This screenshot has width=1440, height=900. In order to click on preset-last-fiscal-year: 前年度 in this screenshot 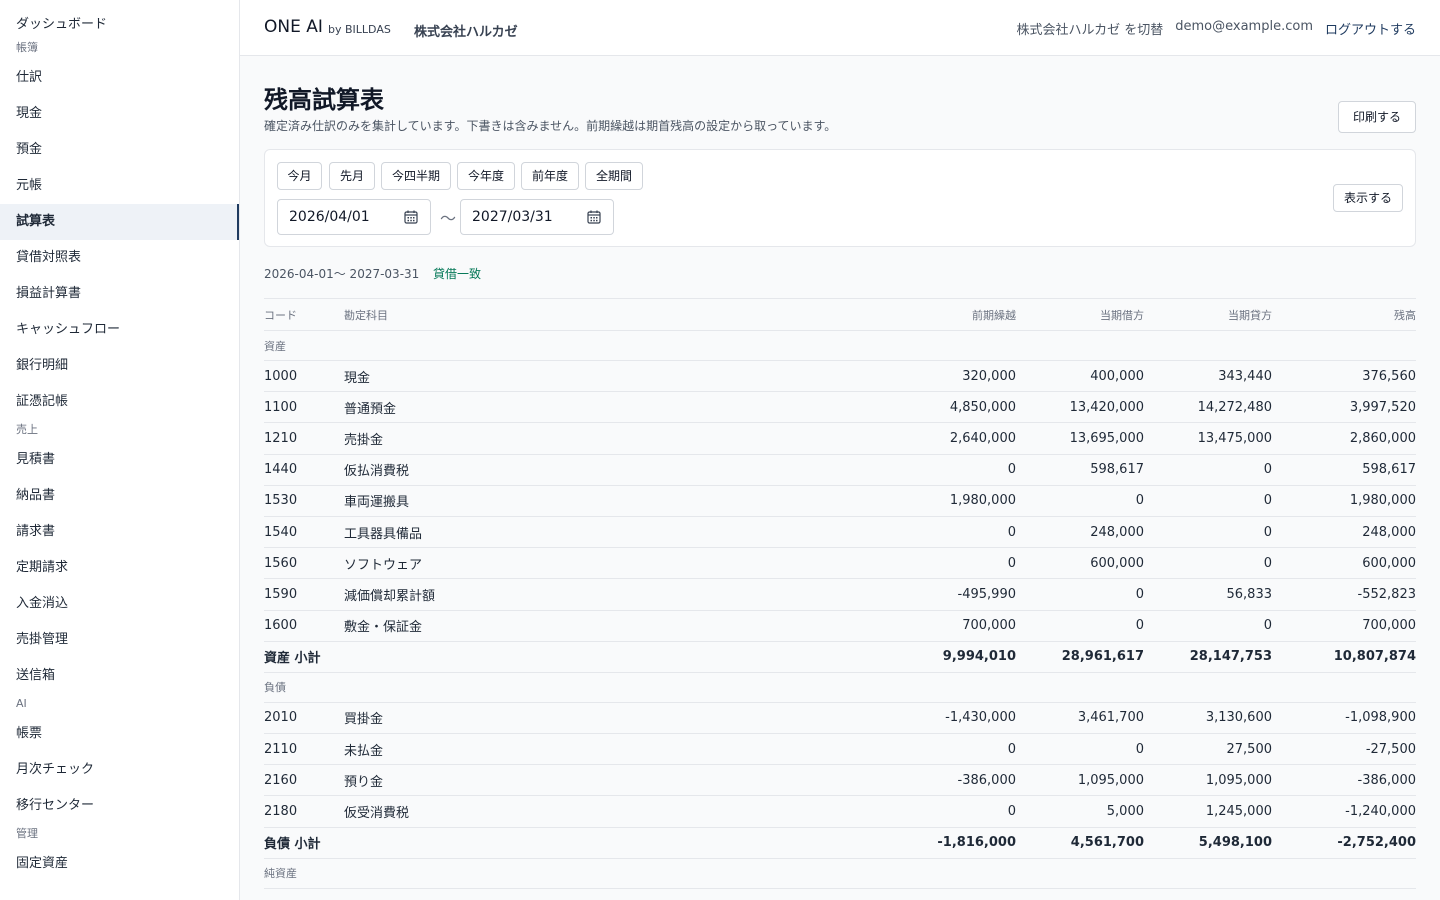, I will do `click(550, 176)`.